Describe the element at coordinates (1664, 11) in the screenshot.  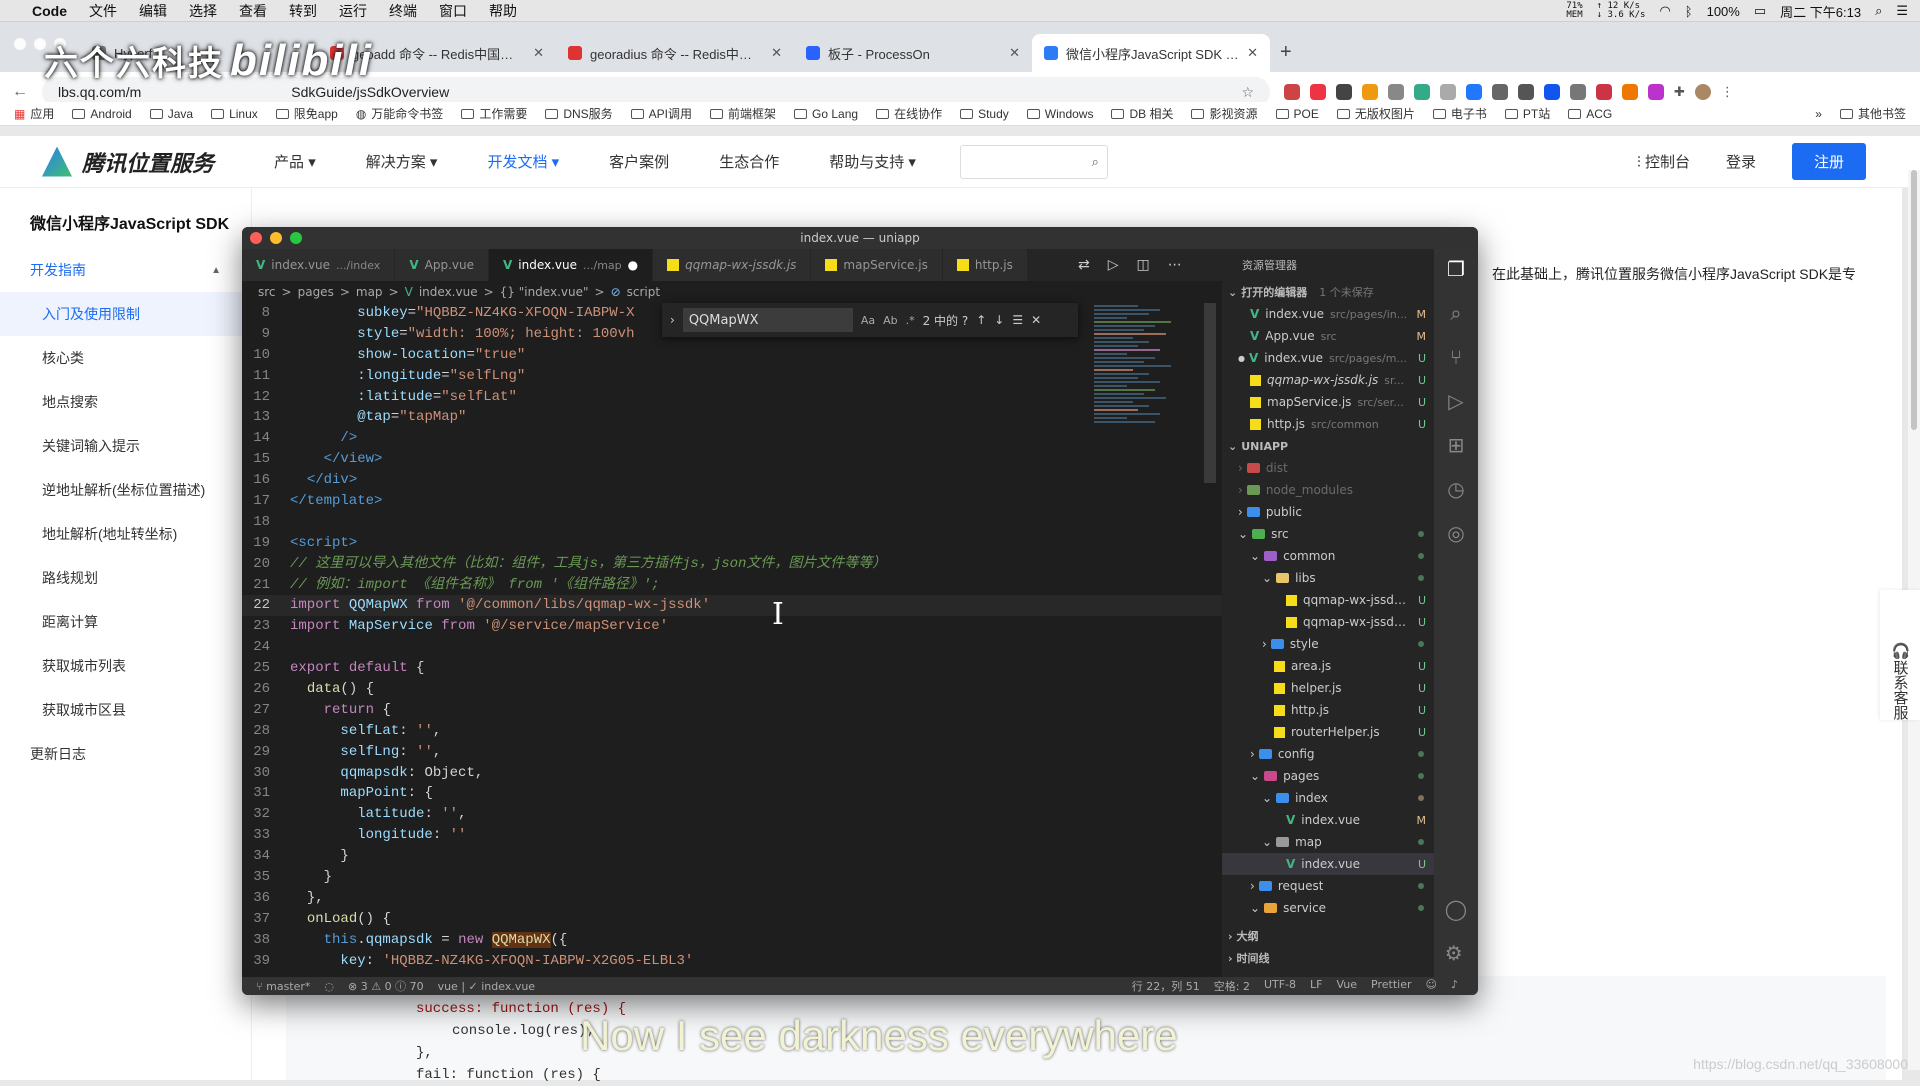
I see `wifi-icon: ◠` at that location.